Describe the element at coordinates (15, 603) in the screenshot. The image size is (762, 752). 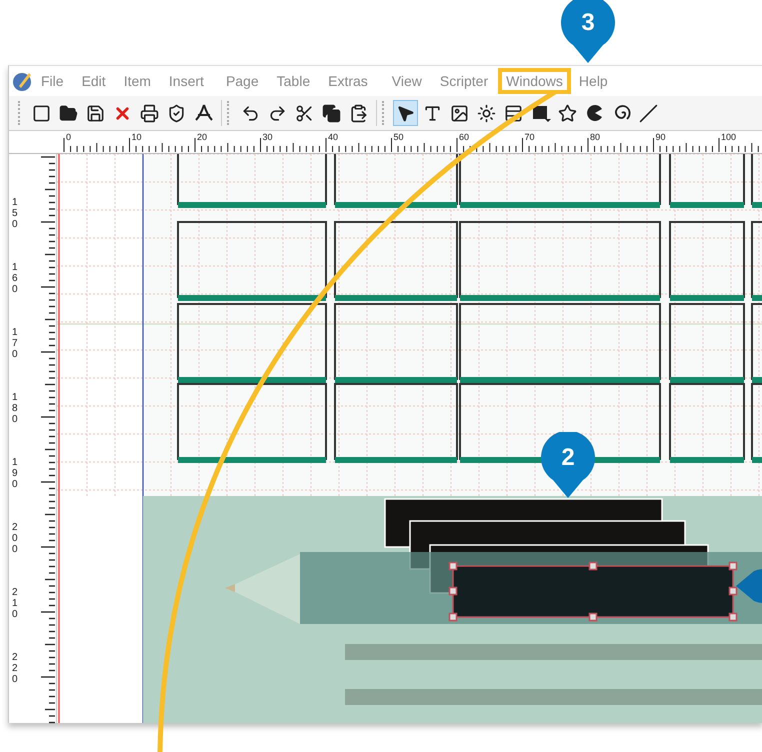
I see `ruler-label: 210` at that location.